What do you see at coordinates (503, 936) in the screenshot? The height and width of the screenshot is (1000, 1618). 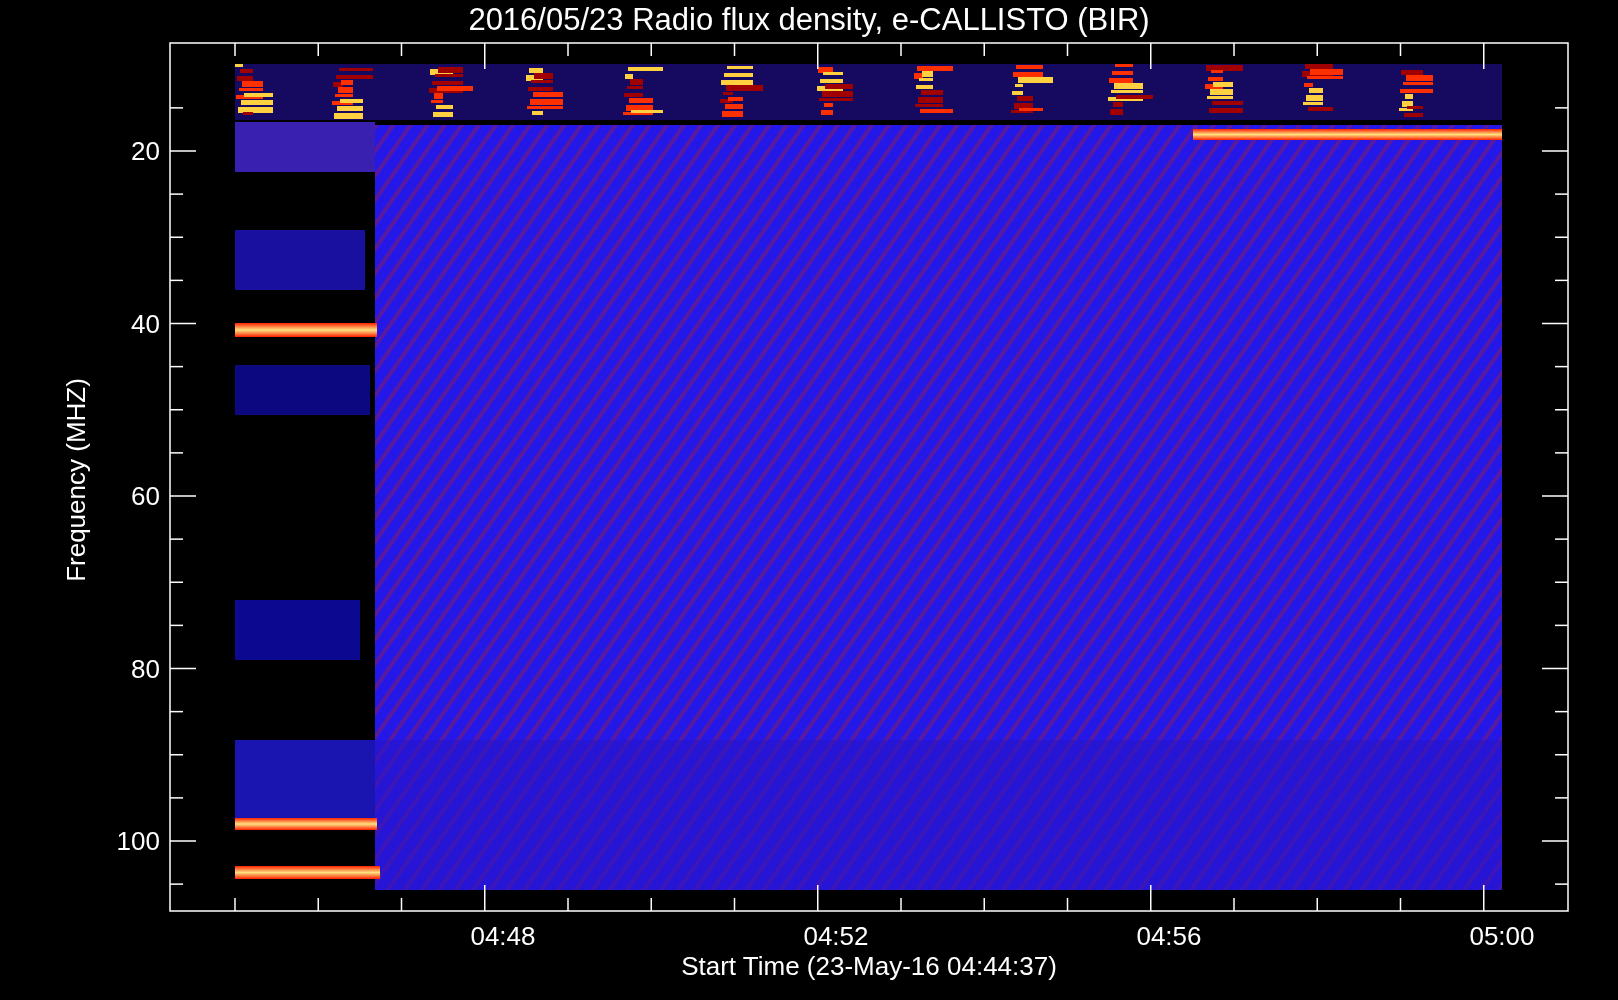 I see `x-tick-label: 04:48` at bounding box center [503, 936].